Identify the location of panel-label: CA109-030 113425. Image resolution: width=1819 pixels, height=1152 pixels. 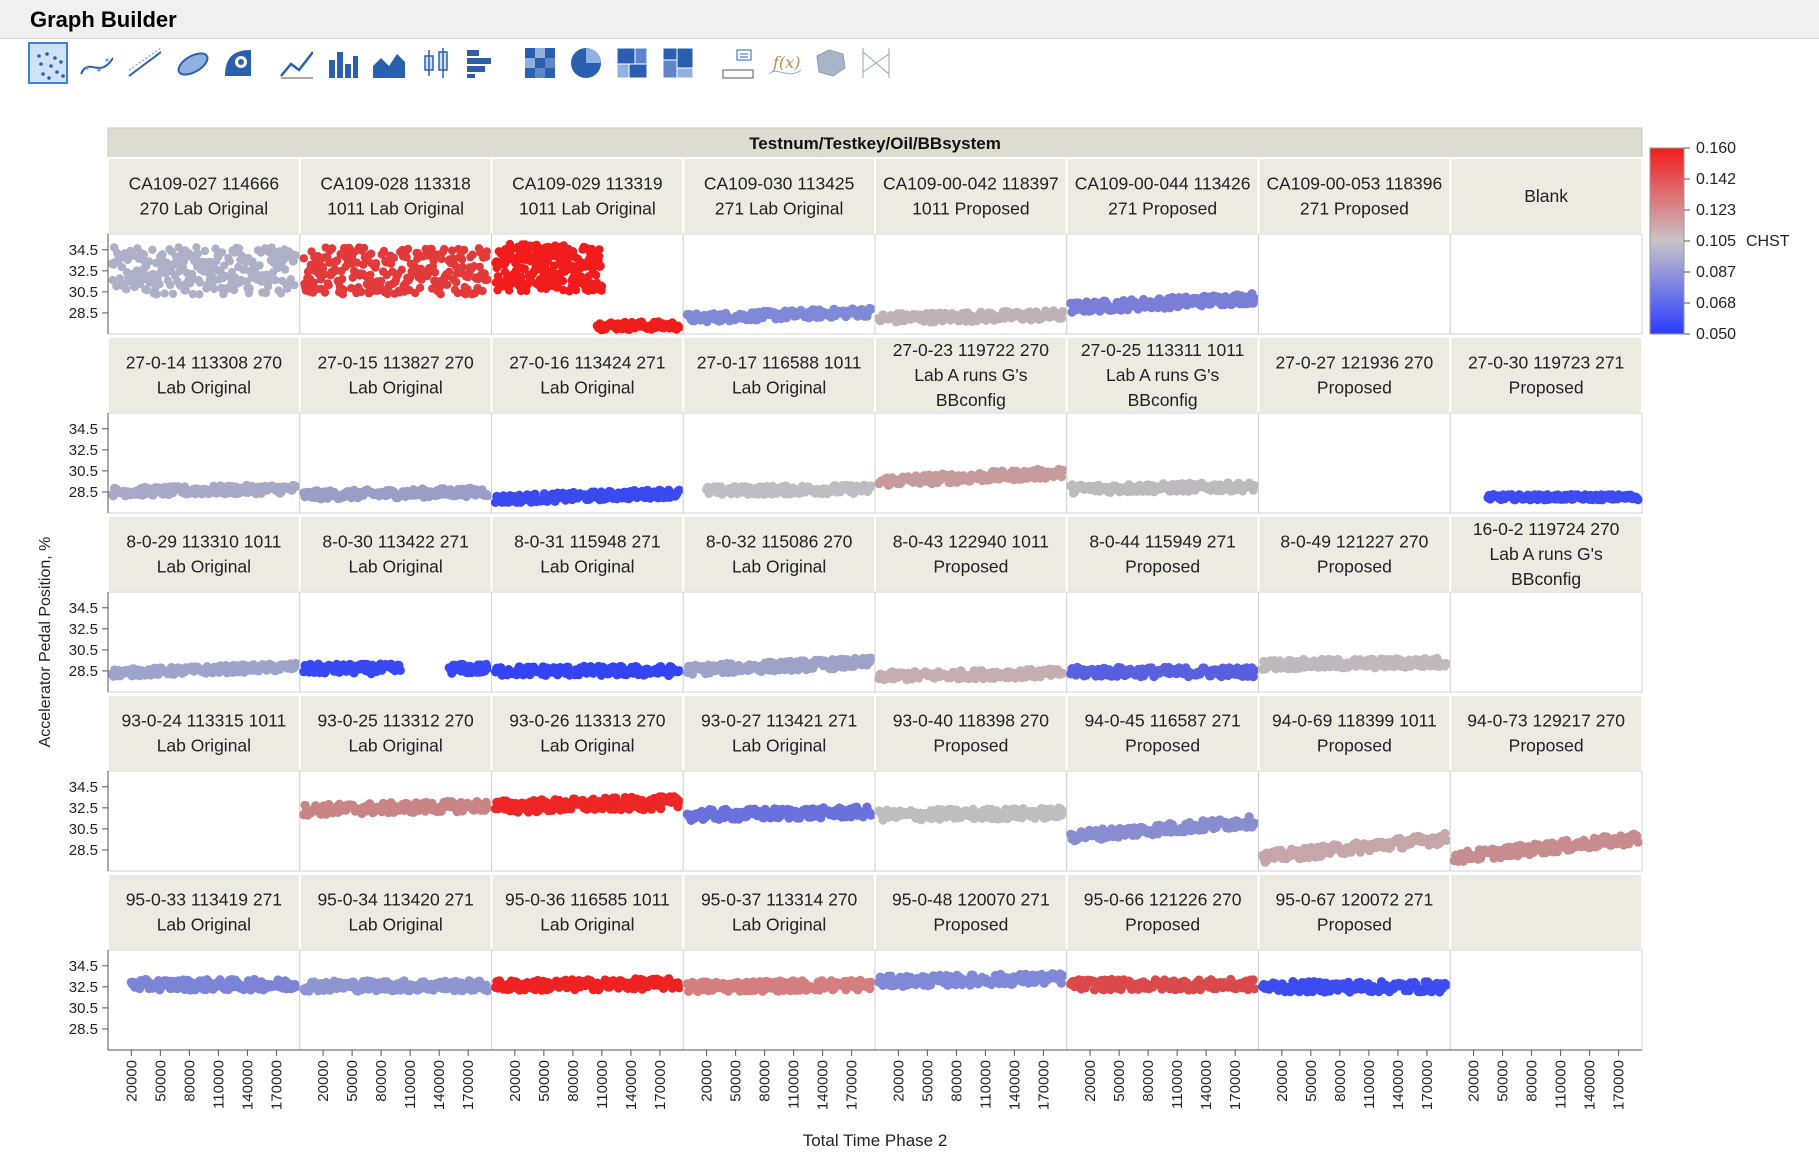
(779, 184).